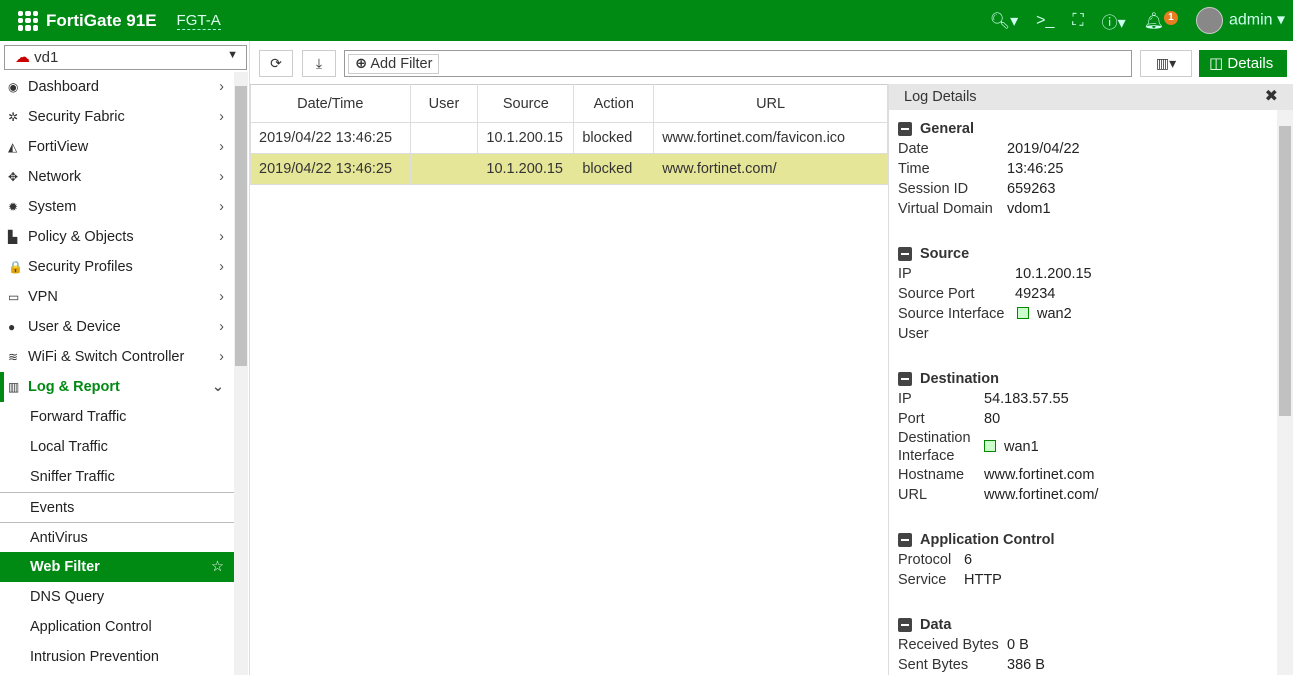 The image size is (1293, 675). I want to click on table-cell: 10.1.200.15, so click(526, 138).